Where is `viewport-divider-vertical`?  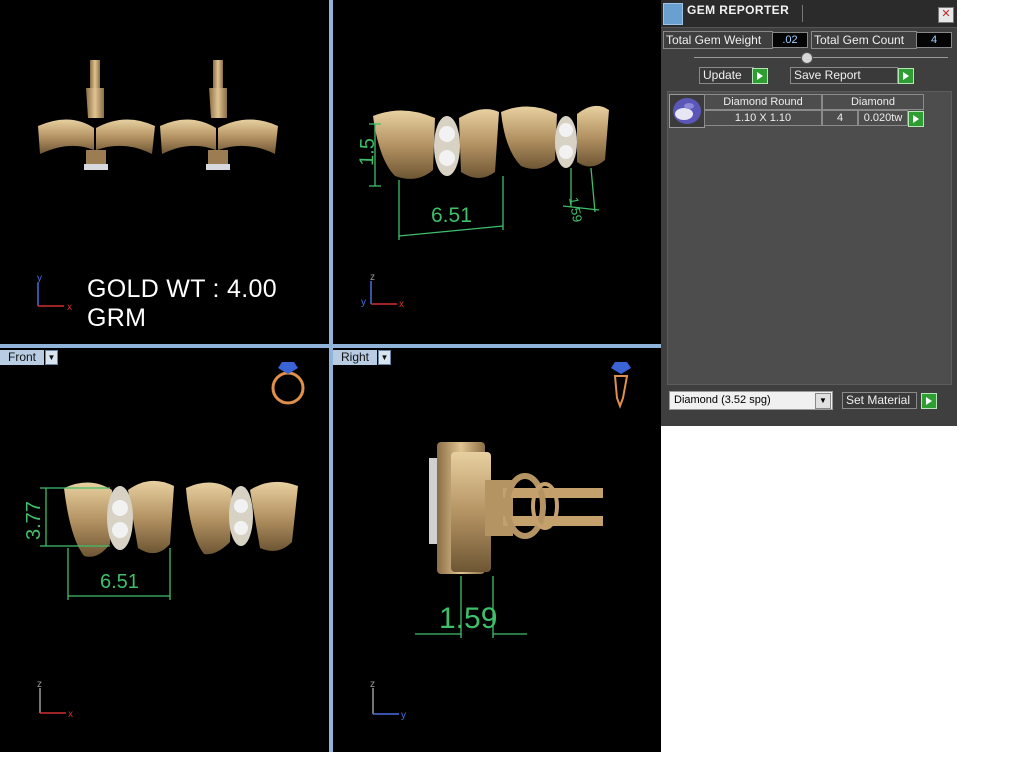 viewport-divider-vertical is located at coordinates (331, 376).